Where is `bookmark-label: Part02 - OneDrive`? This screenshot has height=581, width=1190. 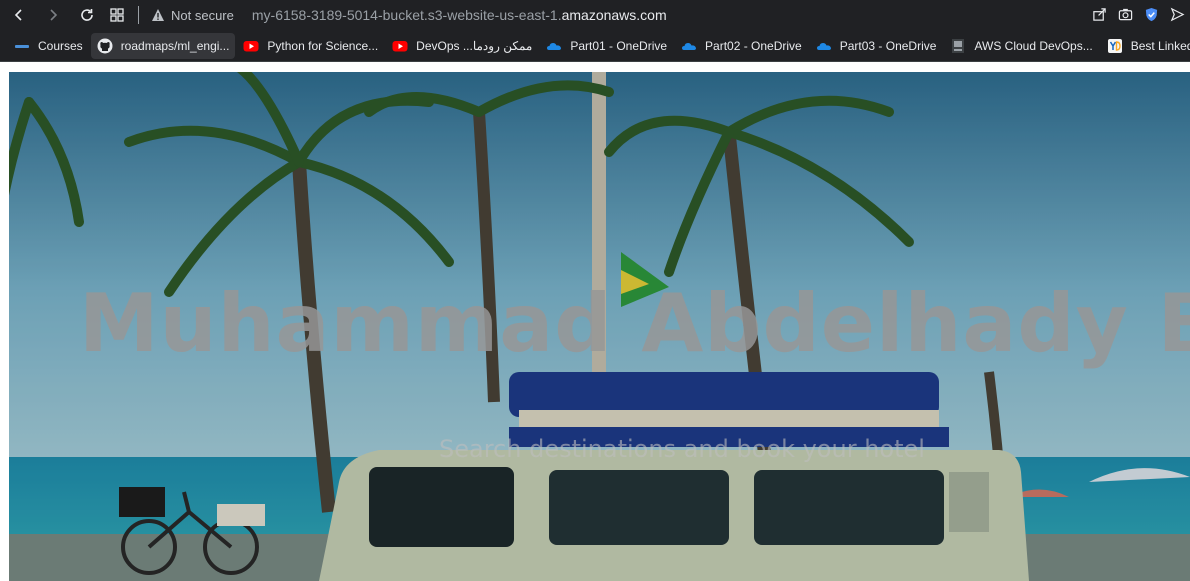
bookmark-label: Part02 - OneDrive is located at coordinates (753, 45).